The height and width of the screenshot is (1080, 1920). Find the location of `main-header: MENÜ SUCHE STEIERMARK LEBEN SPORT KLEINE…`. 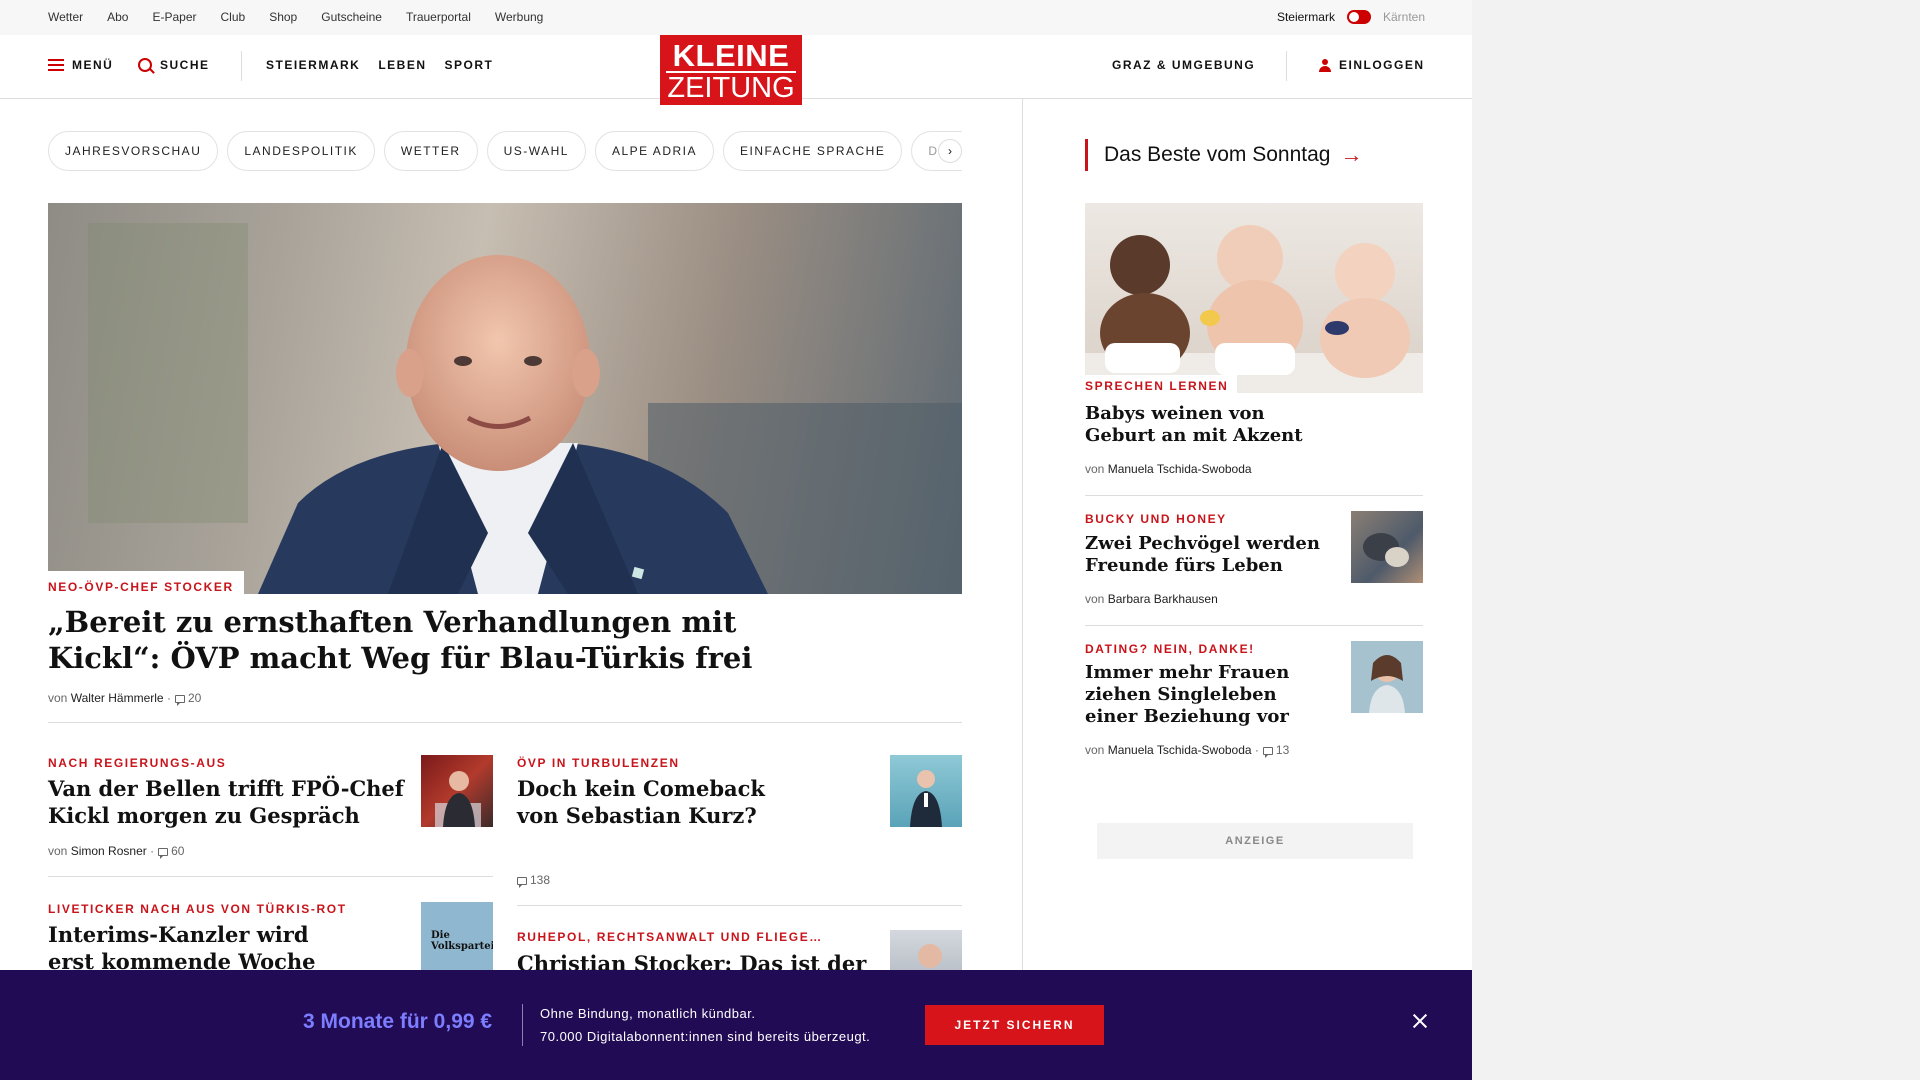

main-header: MENÜ SUCHE STEIERMARK LEBEN SPORT KLEINE… is located at coordinates (736, 70).